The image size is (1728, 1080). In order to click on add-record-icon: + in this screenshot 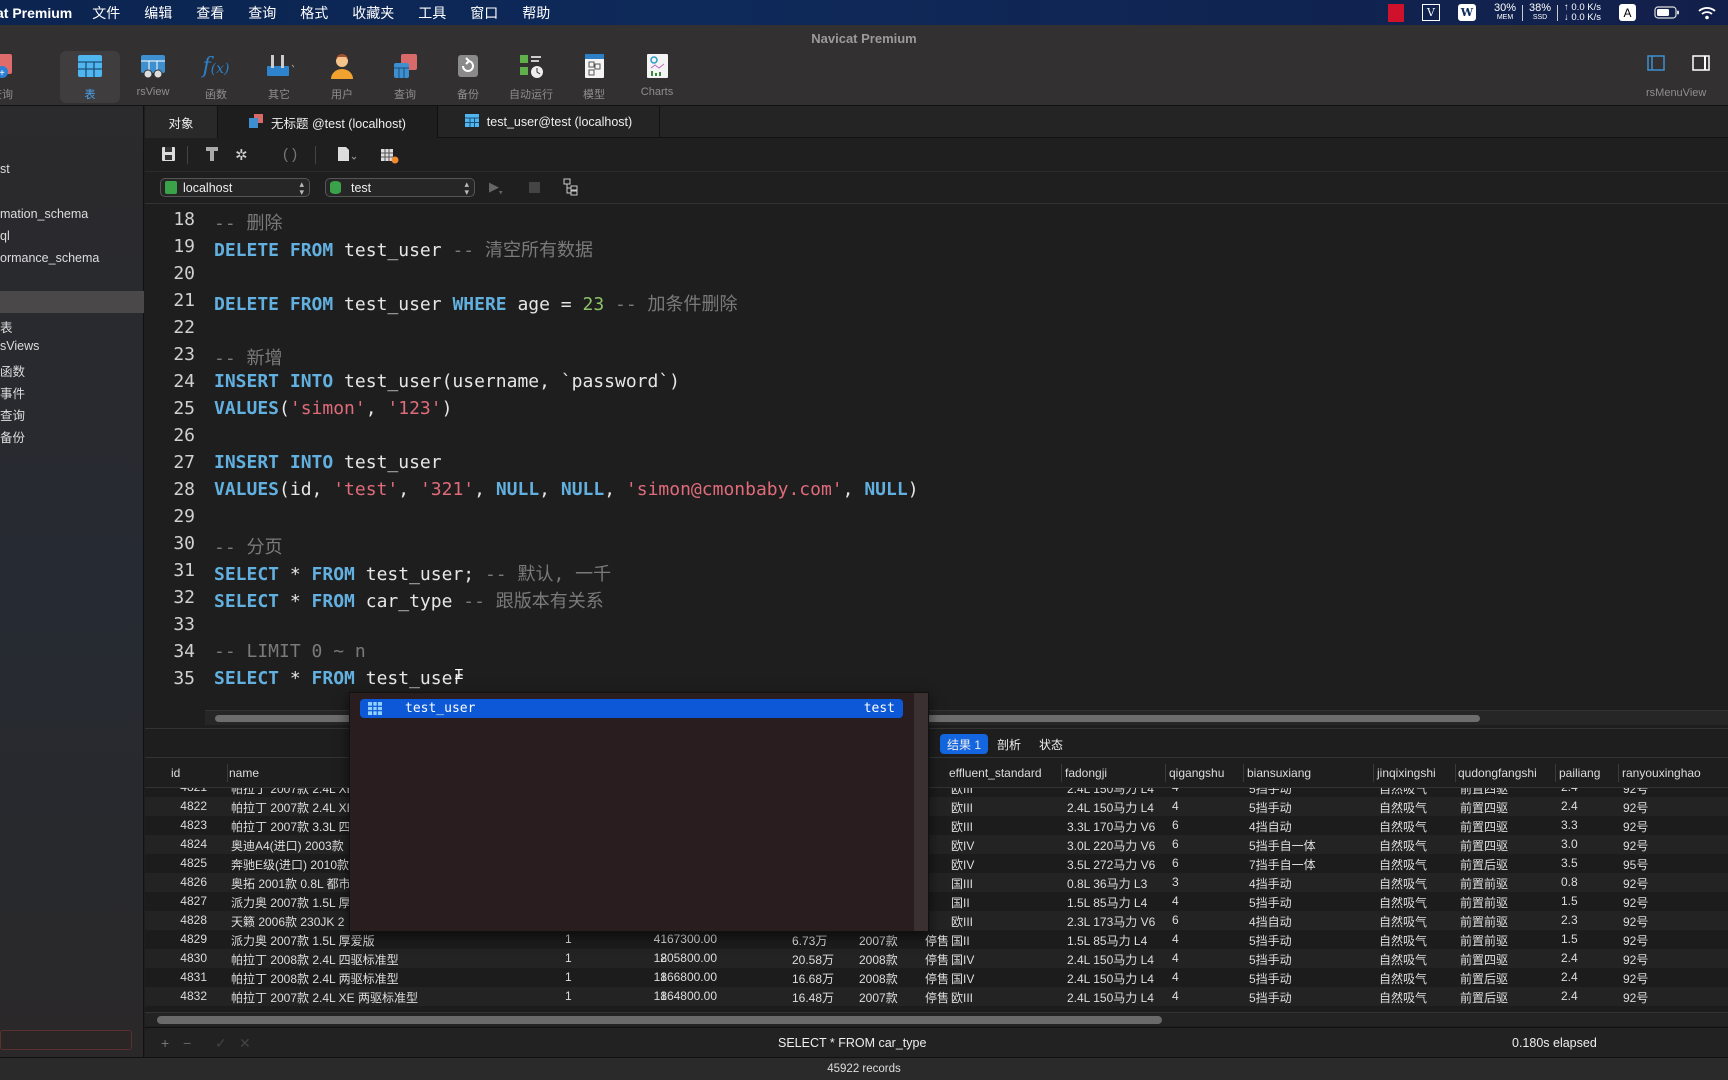, I will do `click(165, 1043)`.